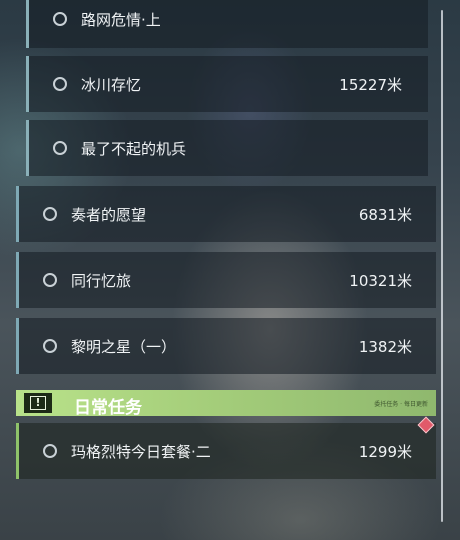 The height and width of the screenshot is (540, 460). I want to click on quest-distance: 10321米, so click(380, 281).